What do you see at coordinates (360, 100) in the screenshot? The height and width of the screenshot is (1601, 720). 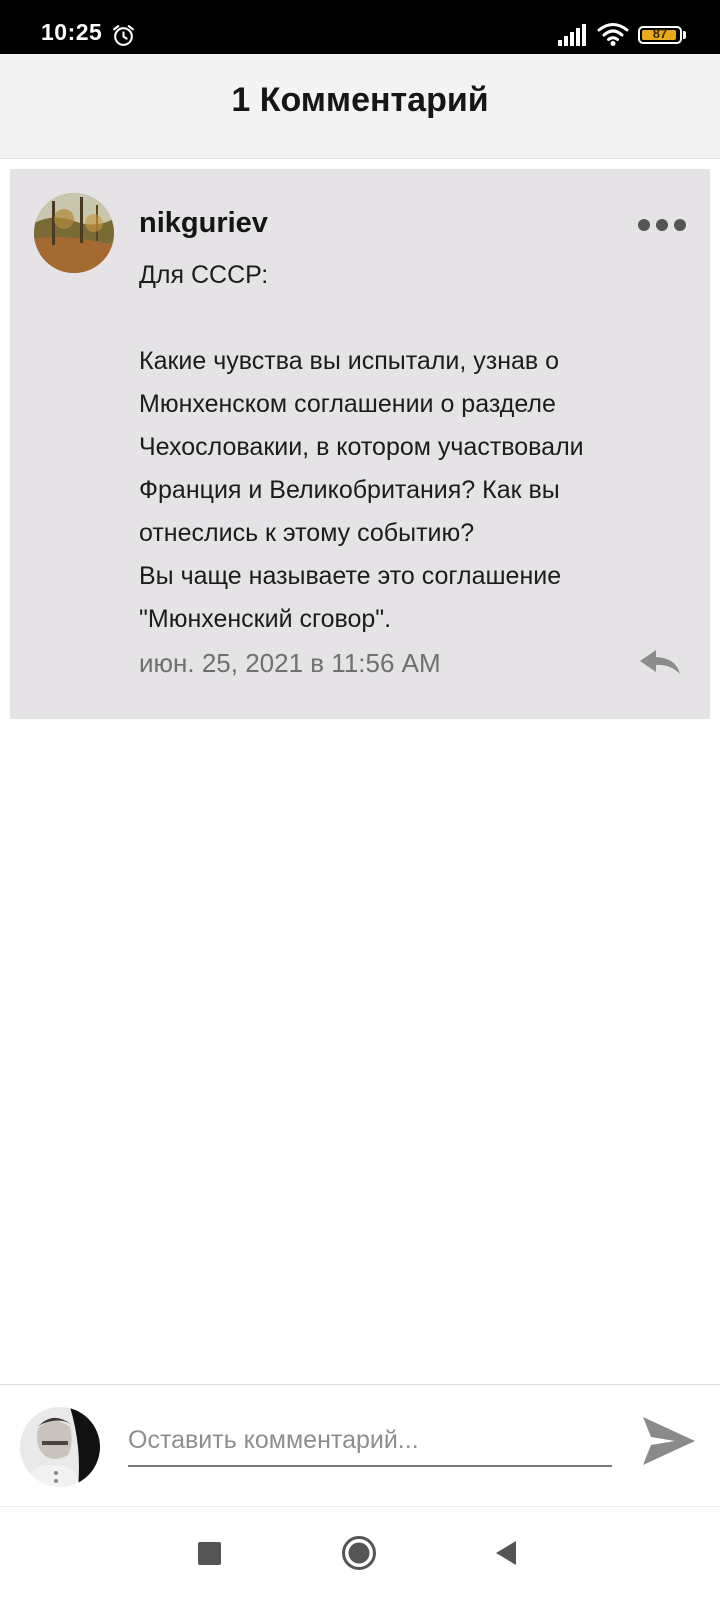 I see `page-title: 1 Комментарий` at bounding box center [360, 100].